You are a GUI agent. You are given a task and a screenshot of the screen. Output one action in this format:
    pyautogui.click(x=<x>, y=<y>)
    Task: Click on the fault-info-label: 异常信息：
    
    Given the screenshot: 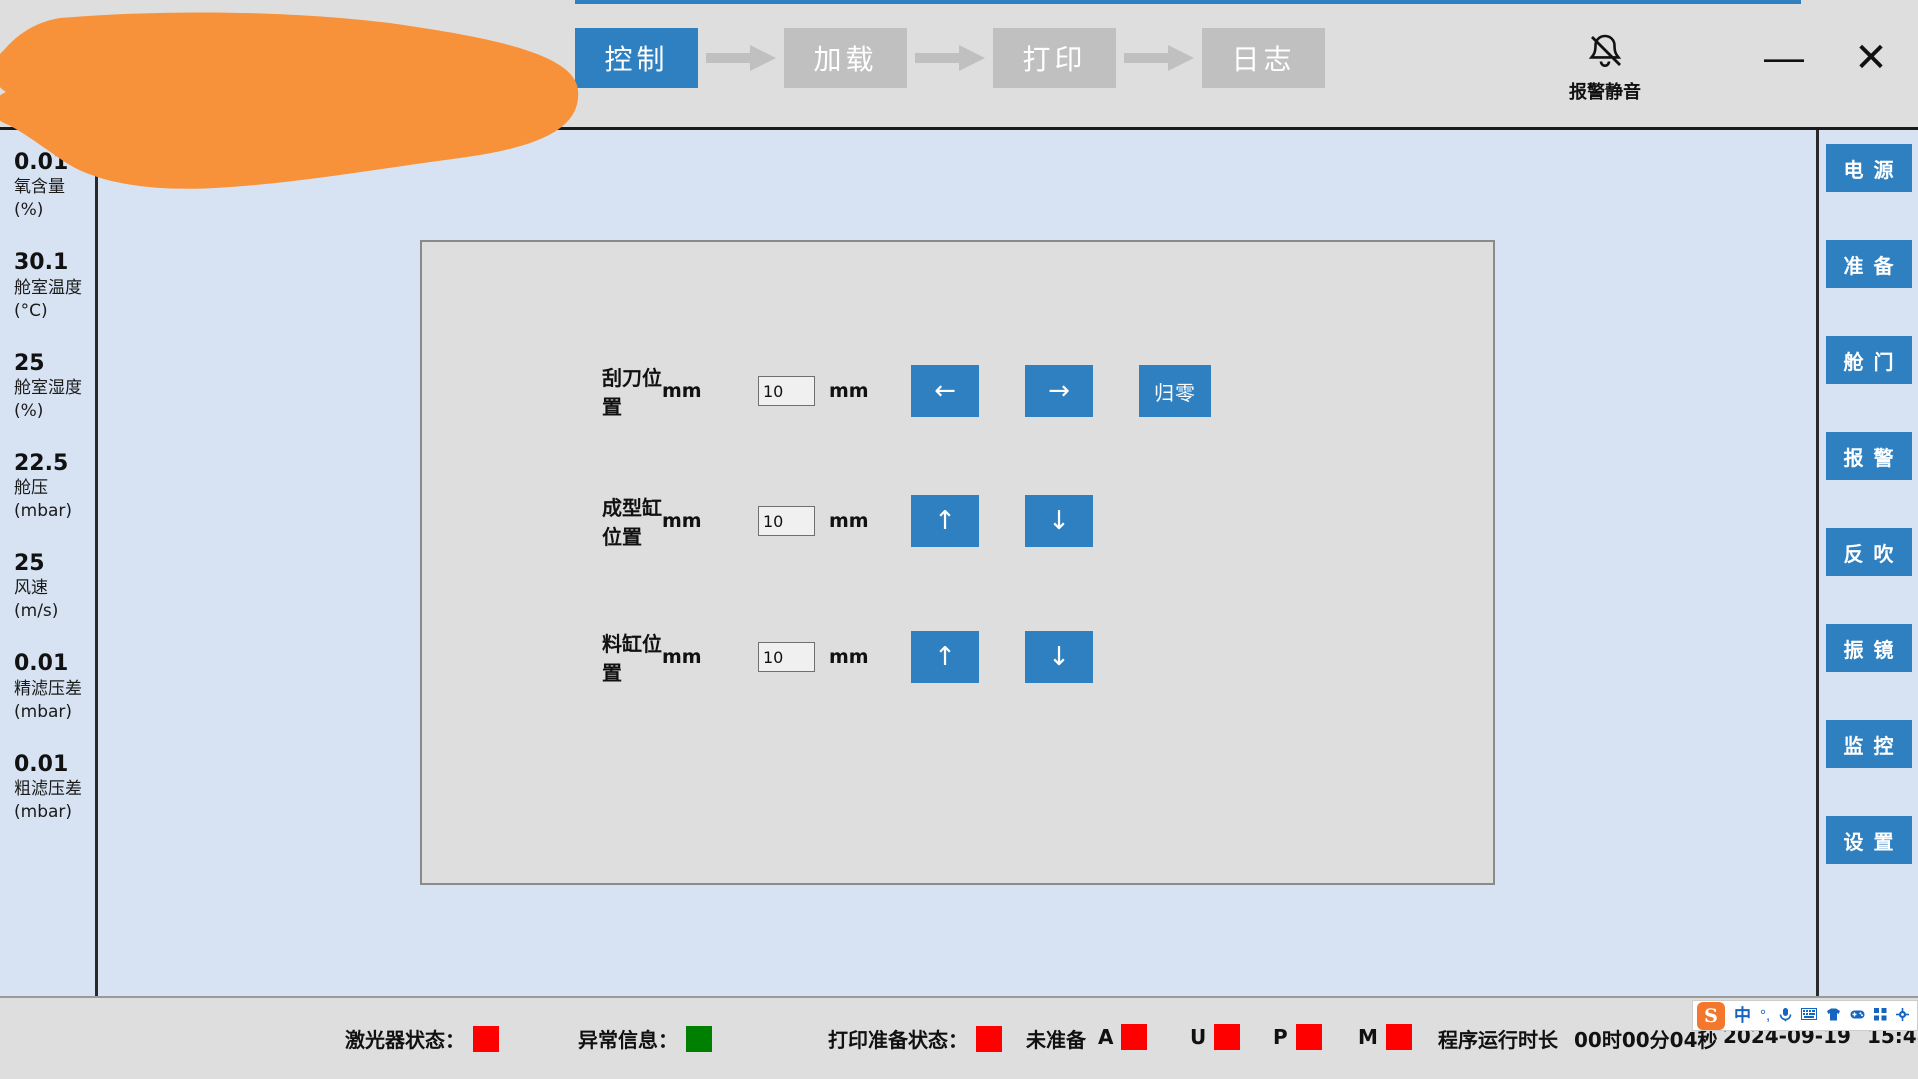 What is the action you would take?
    pyautogui.click(x=628, y=1040)
    